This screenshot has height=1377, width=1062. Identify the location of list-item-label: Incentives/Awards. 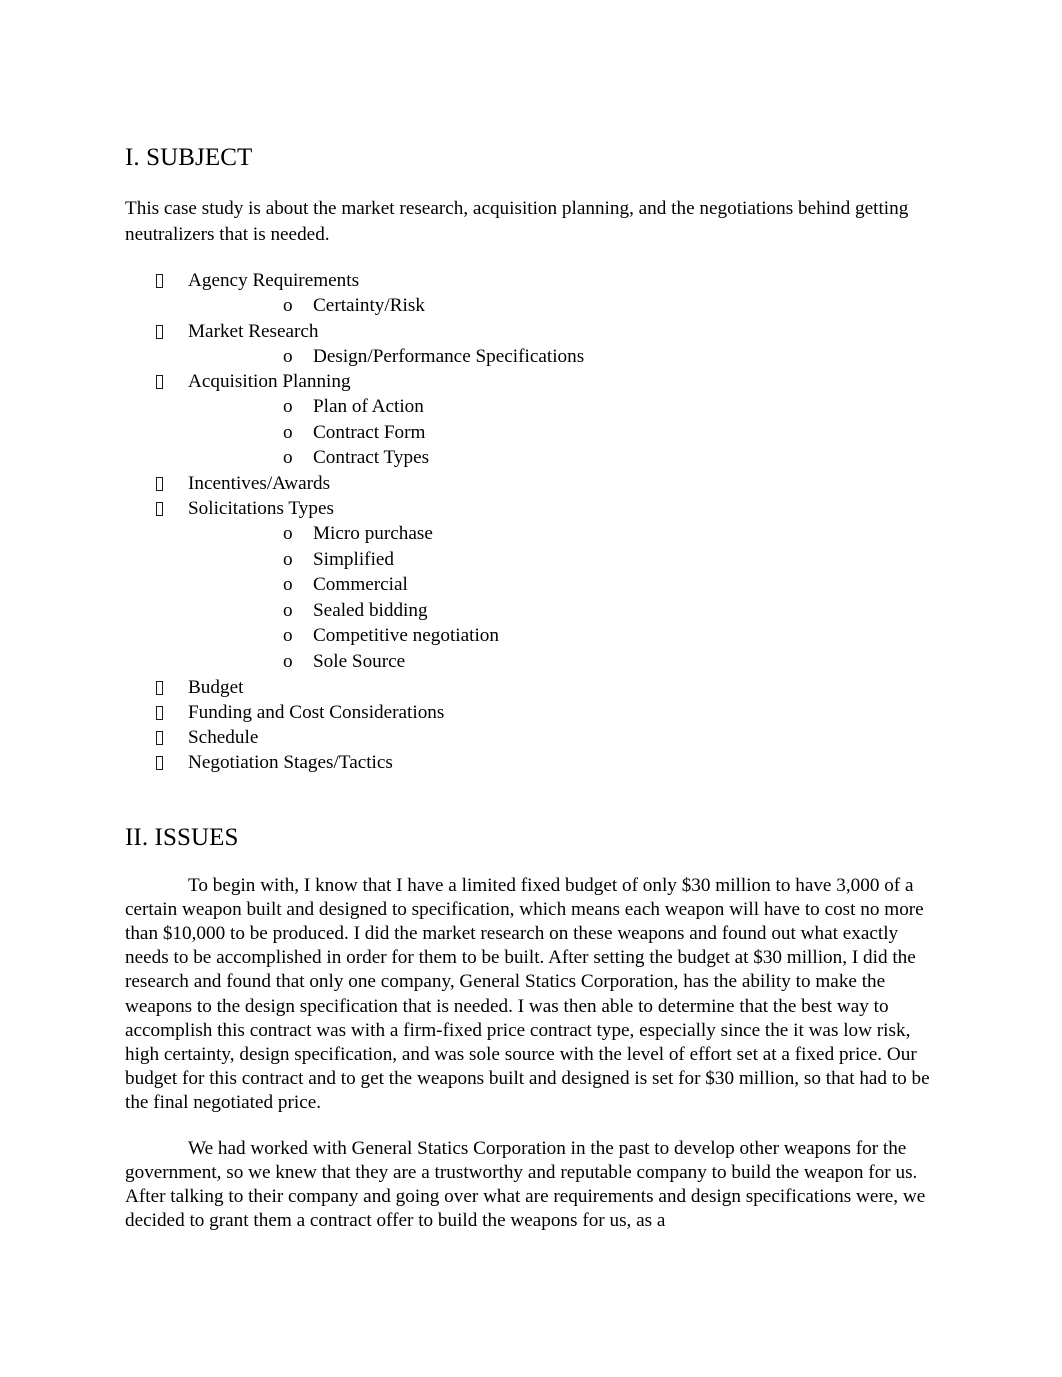
(259, 483).